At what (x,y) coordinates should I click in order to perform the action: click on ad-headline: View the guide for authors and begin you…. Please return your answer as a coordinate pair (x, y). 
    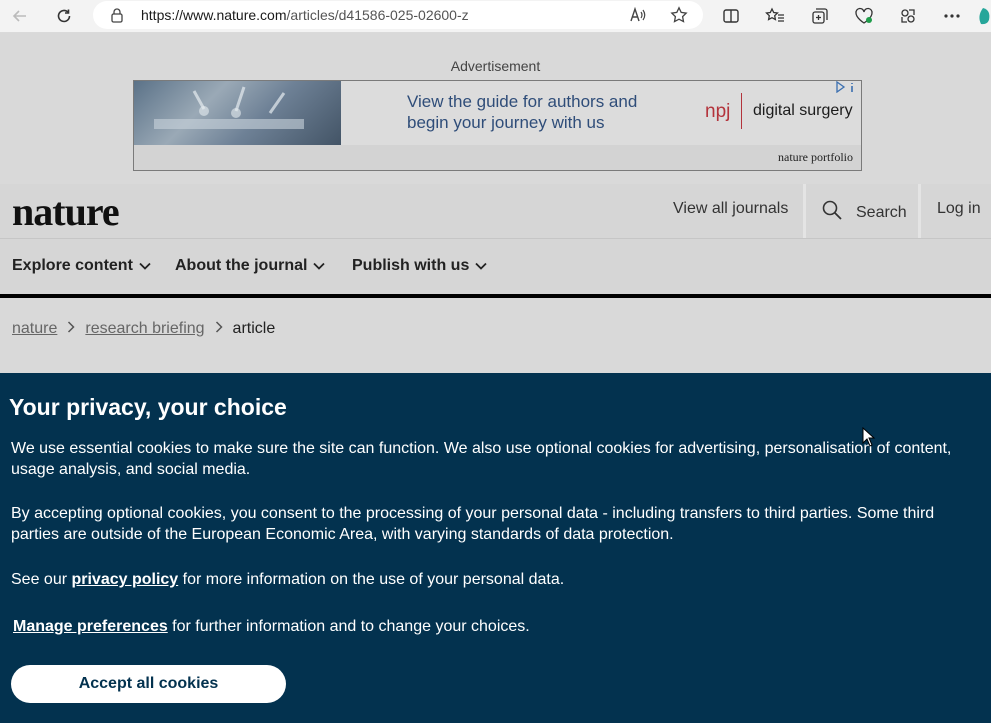
    Looking at the image, I should click on (522, 112).